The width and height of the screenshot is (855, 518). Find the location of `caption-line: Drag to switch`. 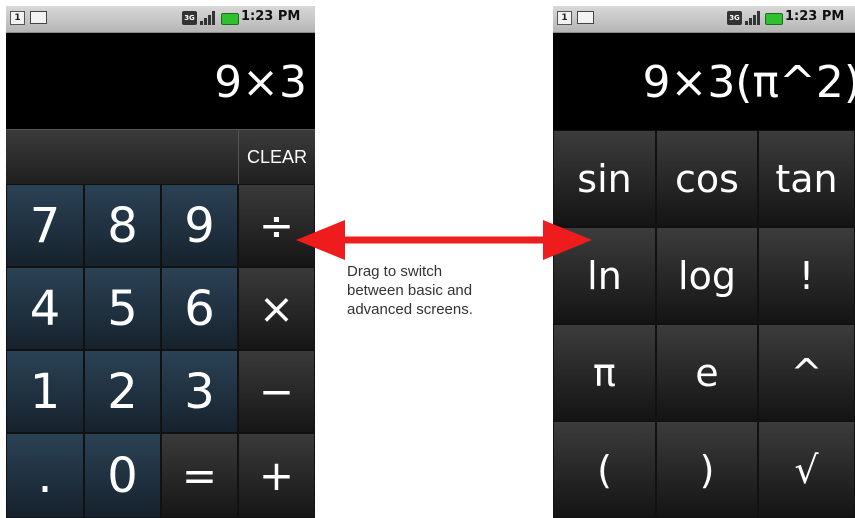

caption-line: Drag to switch is located at coordinates (395, 271).